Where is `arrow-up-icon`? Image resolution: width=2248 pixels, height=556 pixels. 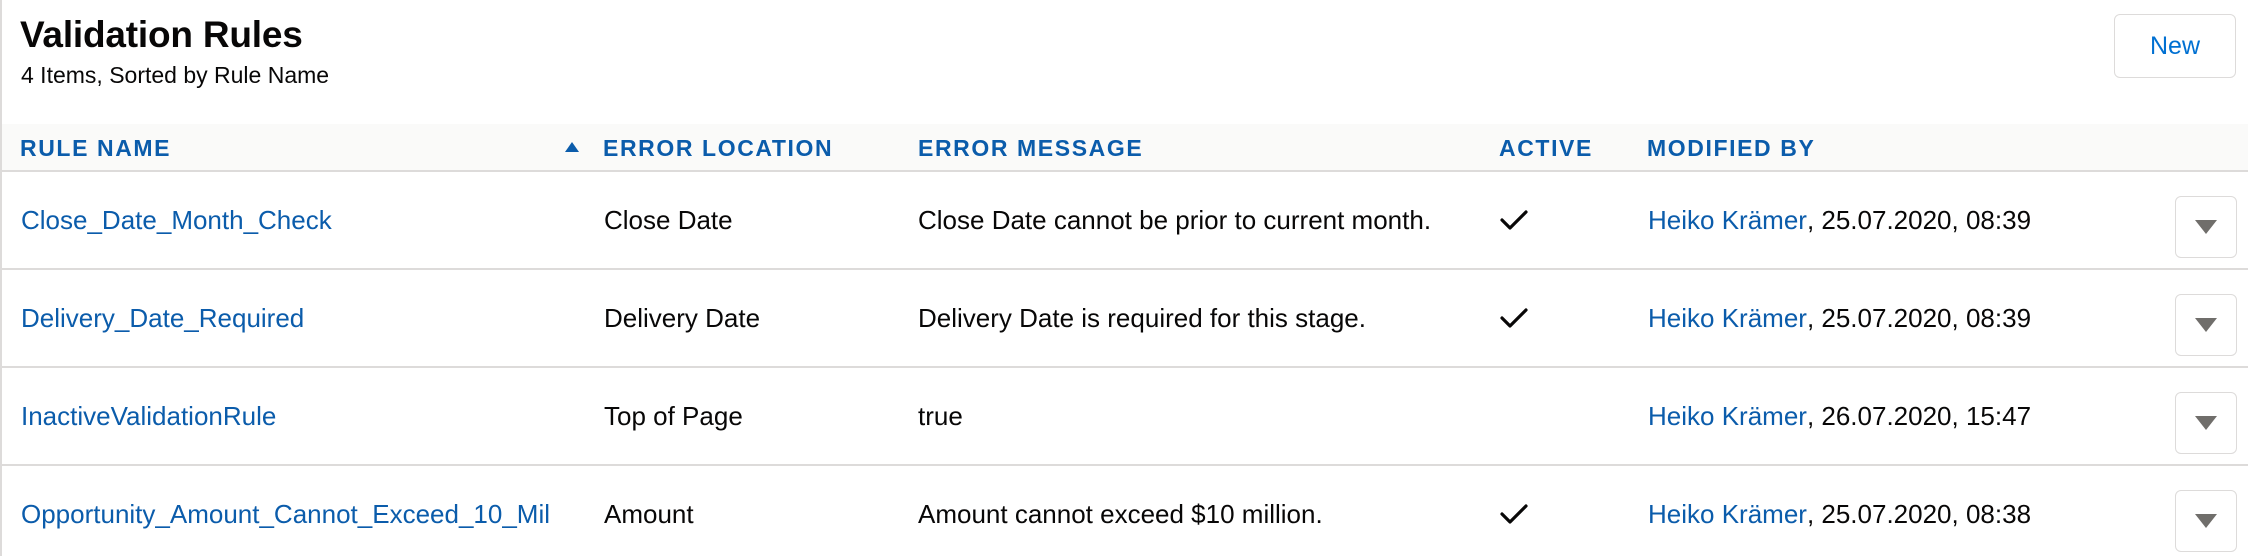
arrow-up-icon is located at coordinates (572, 147).